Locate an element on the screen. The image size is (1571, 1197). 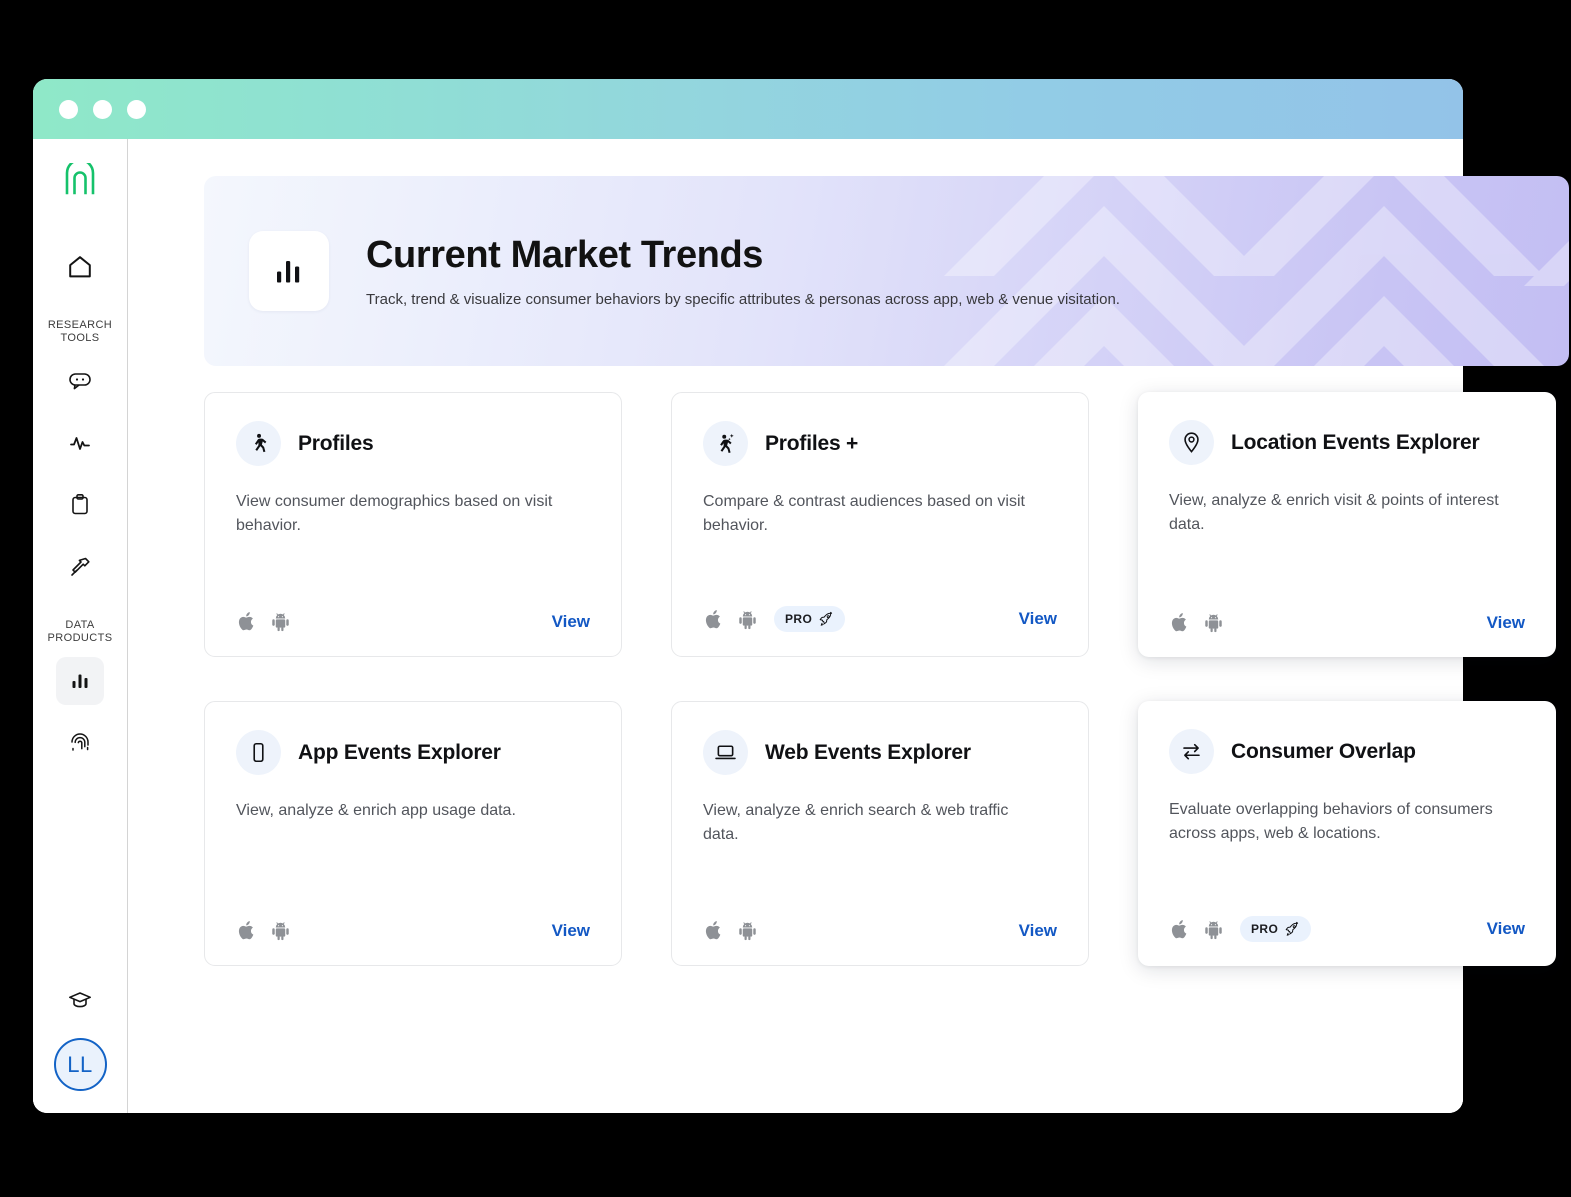
sidebar-item-tools is located at coordinates (80, 567).